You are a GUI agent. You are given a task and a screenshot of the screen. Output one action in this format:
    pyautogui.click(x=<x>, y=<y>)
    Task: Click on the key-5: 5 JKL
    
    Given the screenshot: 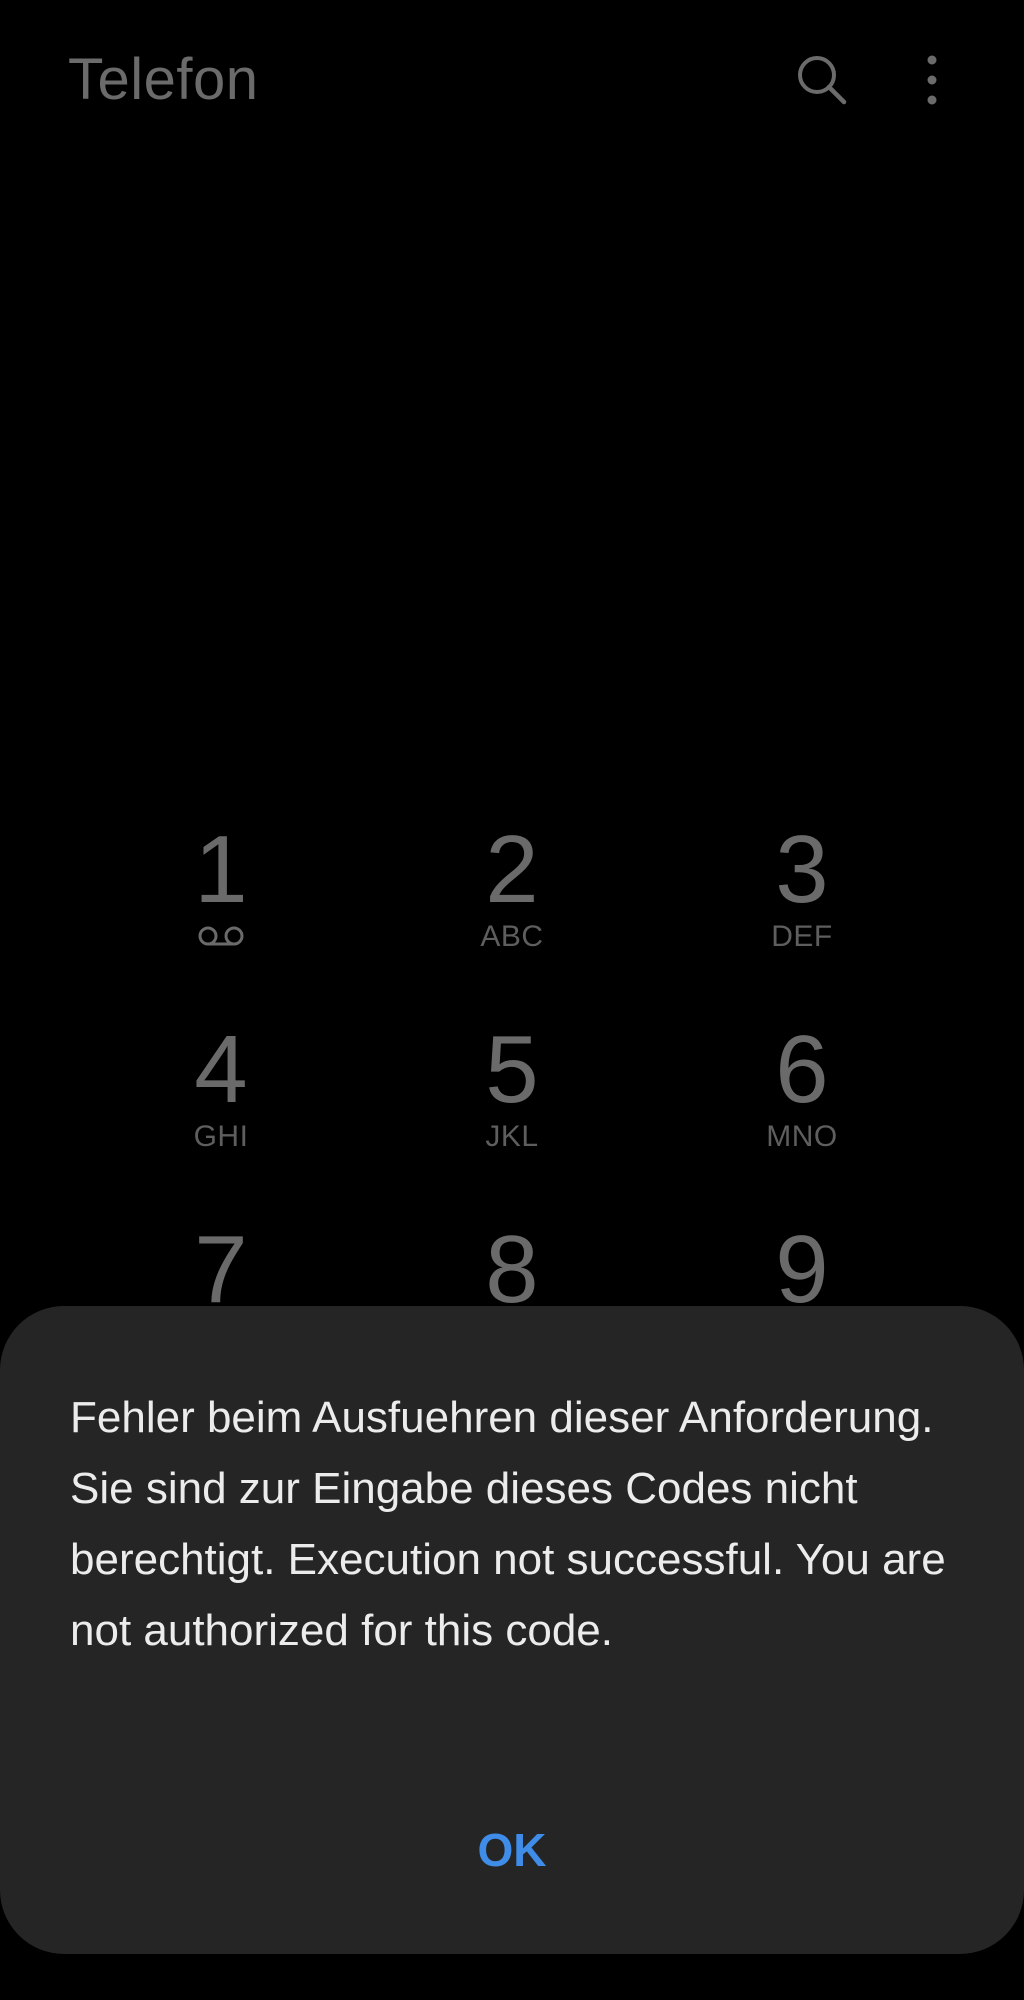 What is the action you would take?
    pyautogui.click(x=512, y=1105)
    